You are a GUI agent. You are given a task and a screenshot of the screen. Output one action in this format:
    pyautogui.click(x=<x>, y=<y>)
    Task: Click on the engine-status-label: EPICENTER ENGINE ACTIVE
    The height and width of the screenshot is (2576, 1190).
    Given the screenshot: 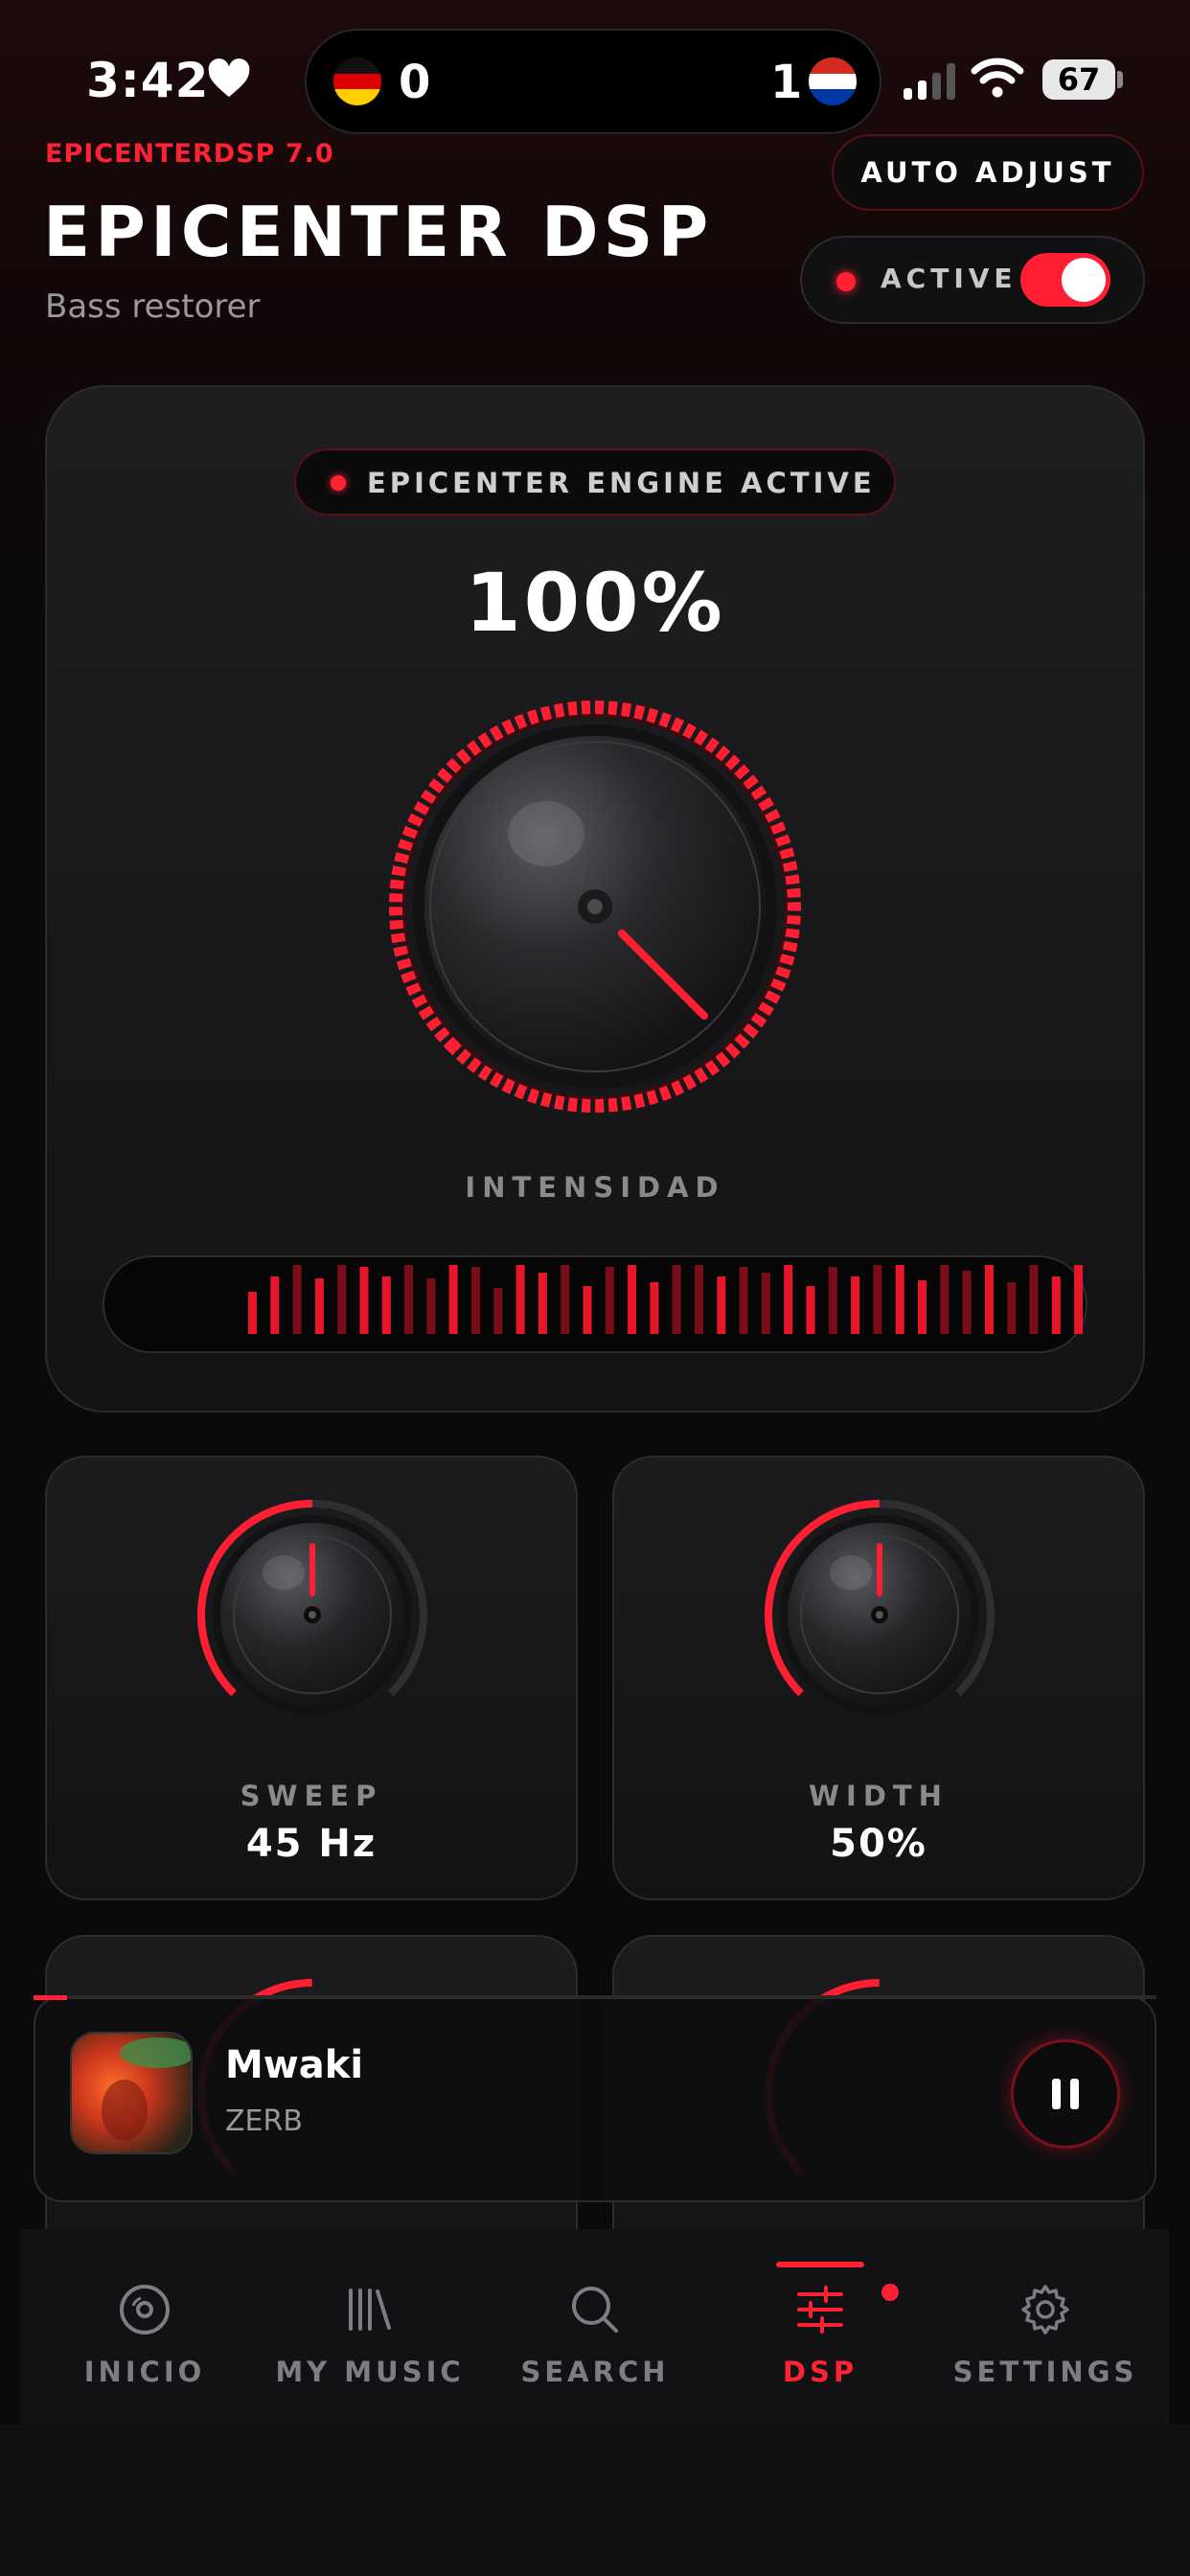 What is the action you would take?
    pyautogui.click(x=622, y=483)
    